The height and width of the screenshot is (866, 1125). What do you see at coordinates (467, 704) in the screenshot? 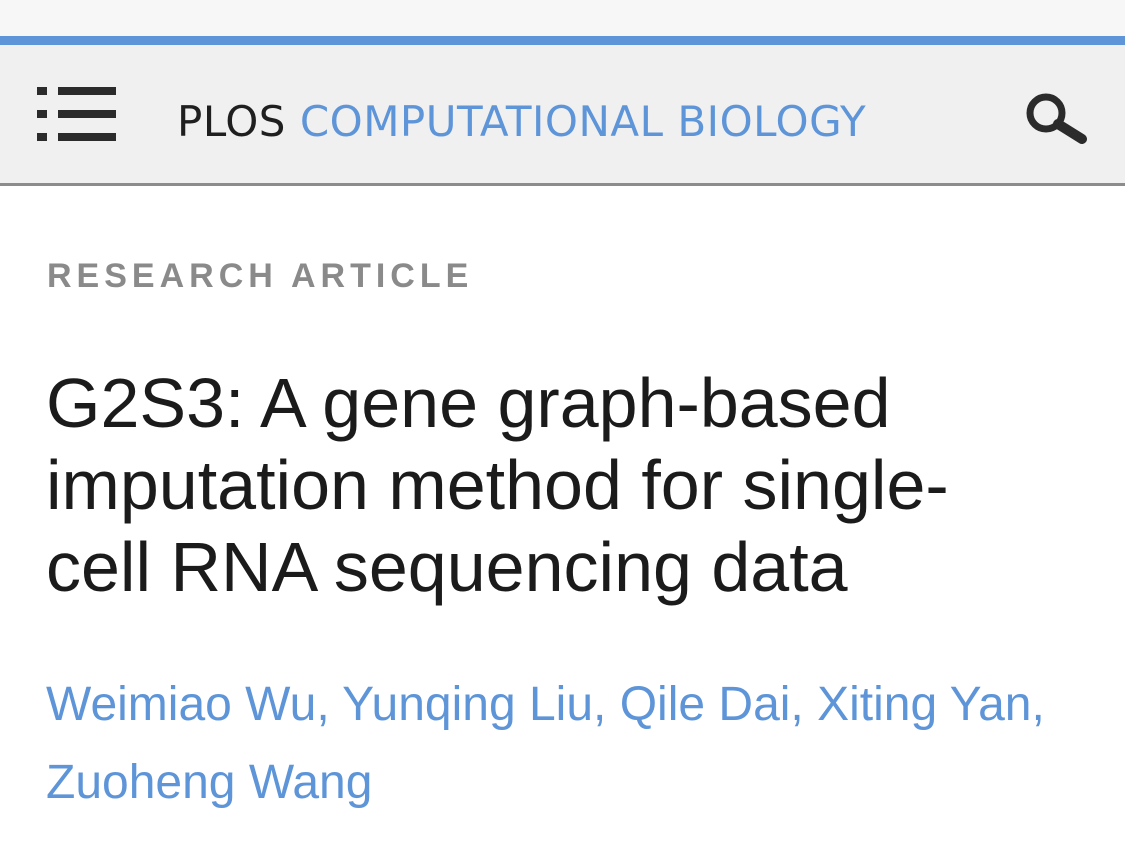
I see `author-link: Yunqing Liu` at bounding box center [467, 704].